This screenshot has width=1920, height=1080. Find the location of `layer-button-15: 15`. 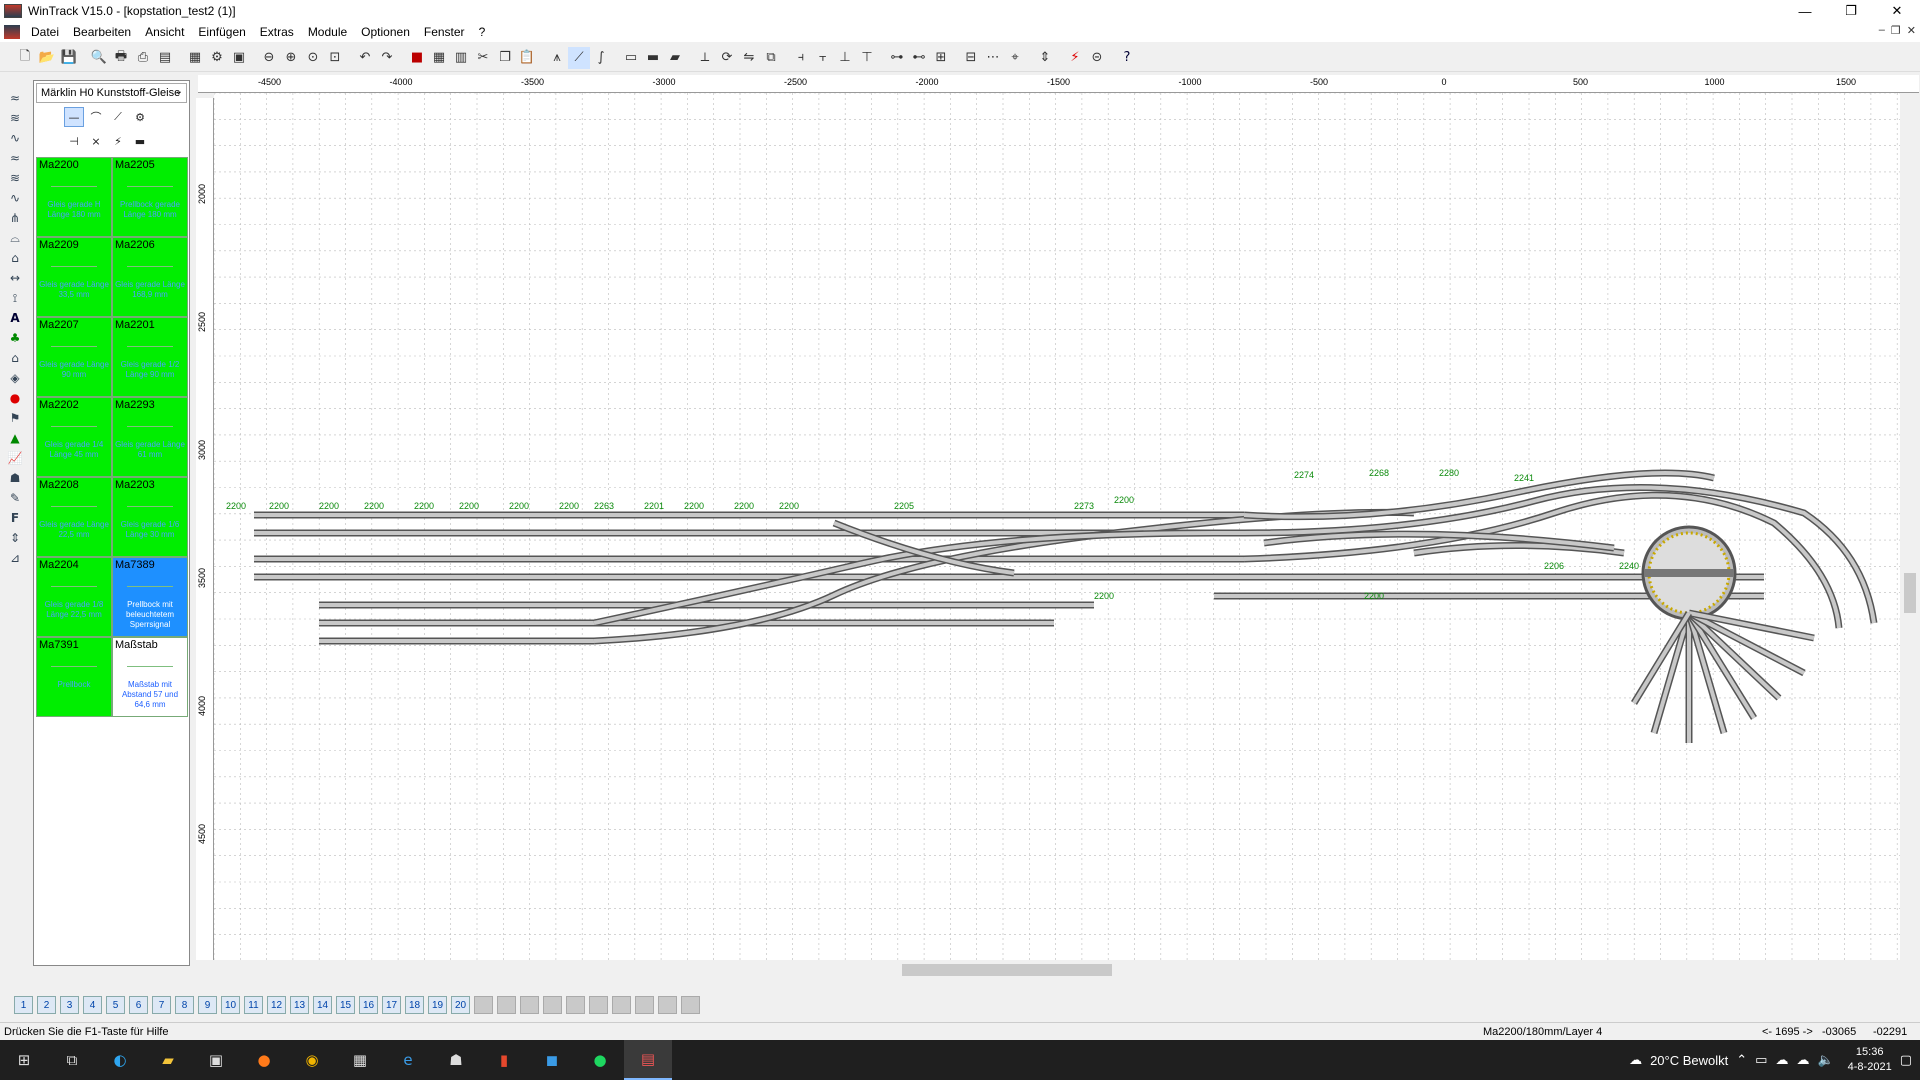

layer-button-15: 15 is located at coordinates (345, 1005).